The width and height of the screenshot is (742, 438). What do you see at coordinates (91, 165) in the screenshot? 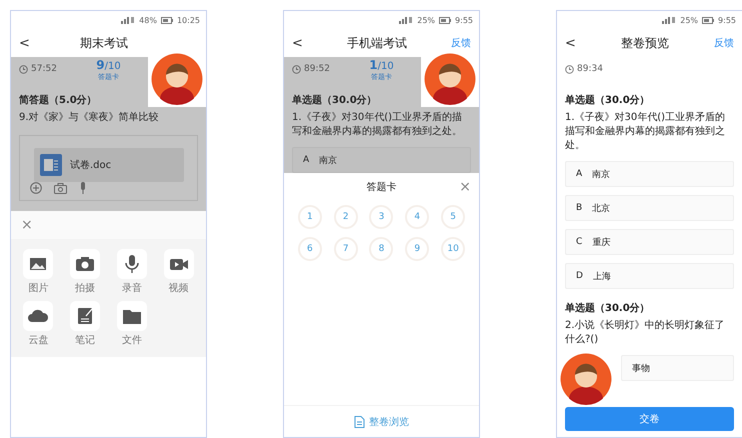
I see `file-name: 试卷.doc` at bounding box center [91, 165].